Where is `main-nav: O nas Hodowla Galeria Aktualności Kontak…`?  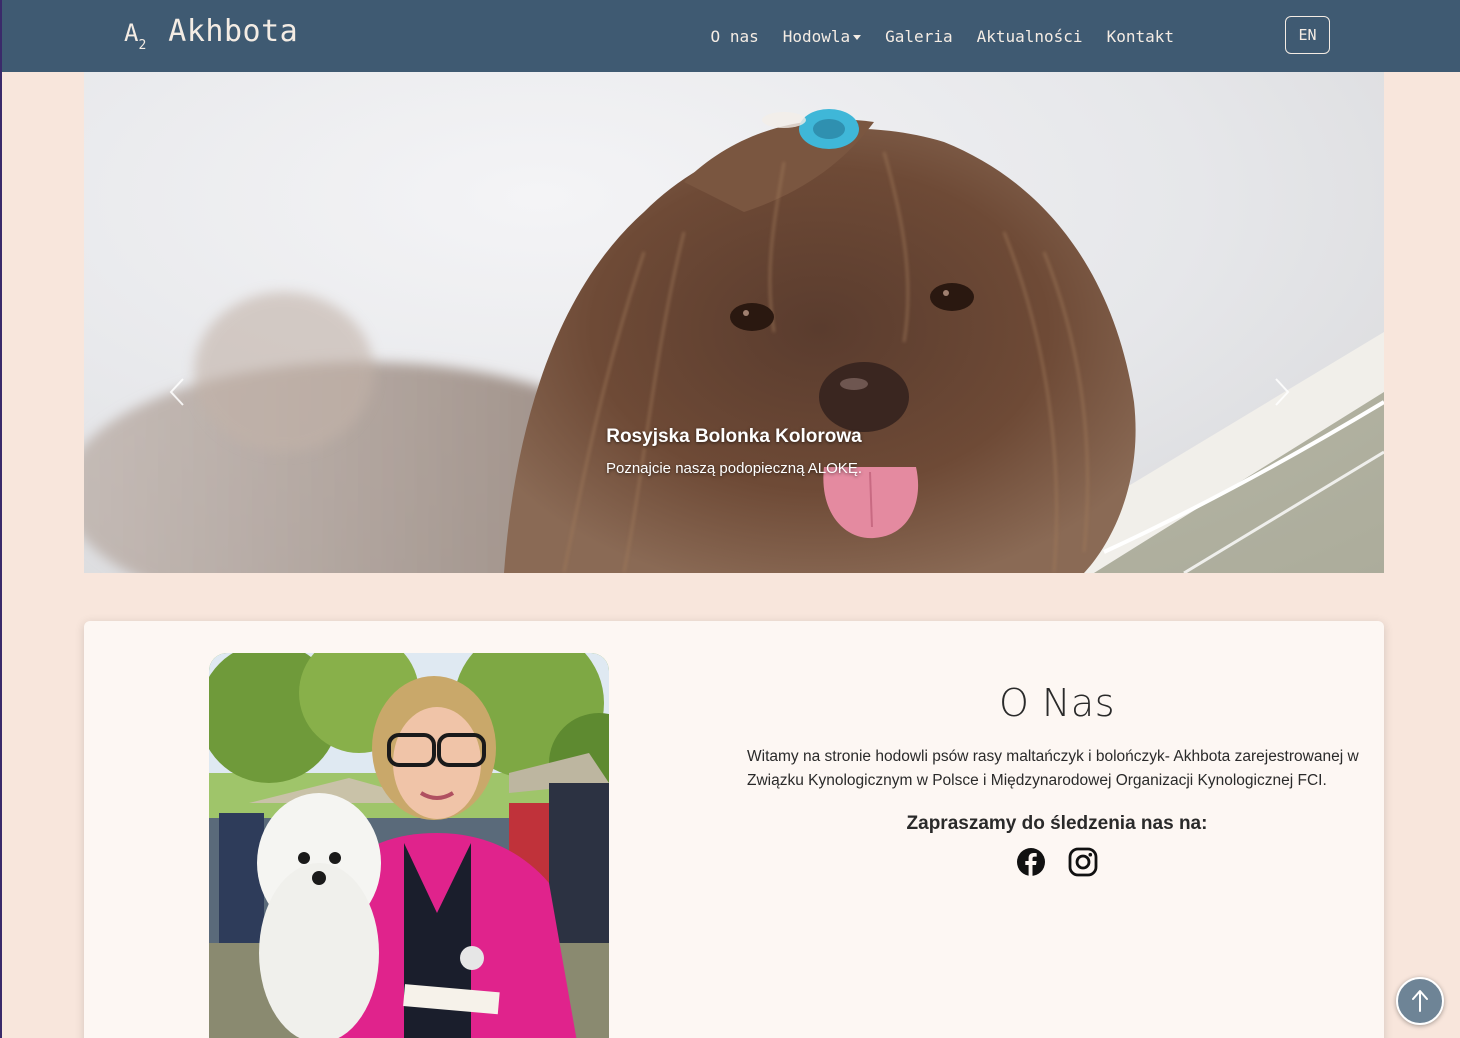
main-nav: O nas Hodowla Galeria Aktualności Kontak… is located at coordinates (942, 36).